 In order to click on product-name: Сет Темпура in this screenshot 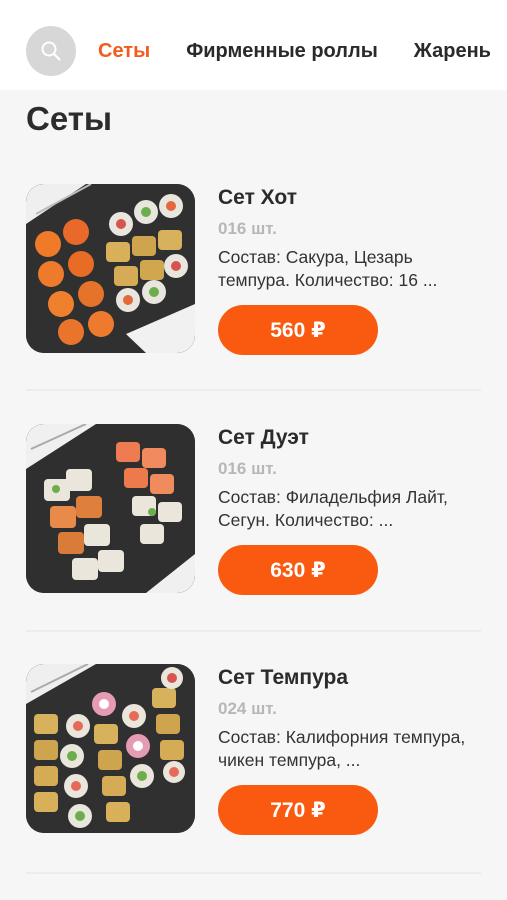, I will do `click(283, 677)`.